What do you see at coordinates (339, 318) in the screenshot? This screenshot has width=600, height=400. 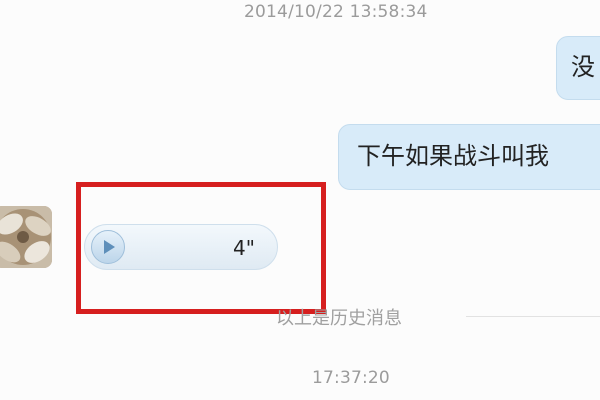 I see `history-divider-label: 以上是历史消息` at bounding box center [339, 318].